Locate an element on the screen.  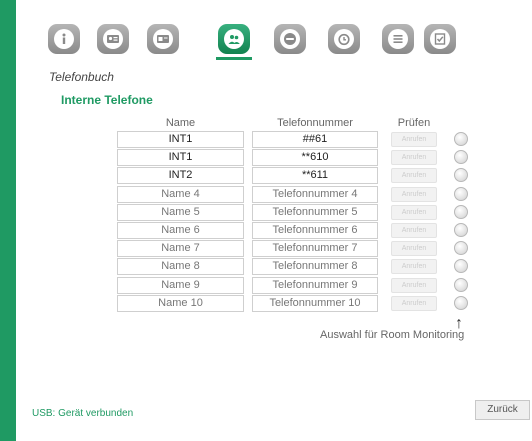
name-field: Name 5 is located at coordinates (180, 212).